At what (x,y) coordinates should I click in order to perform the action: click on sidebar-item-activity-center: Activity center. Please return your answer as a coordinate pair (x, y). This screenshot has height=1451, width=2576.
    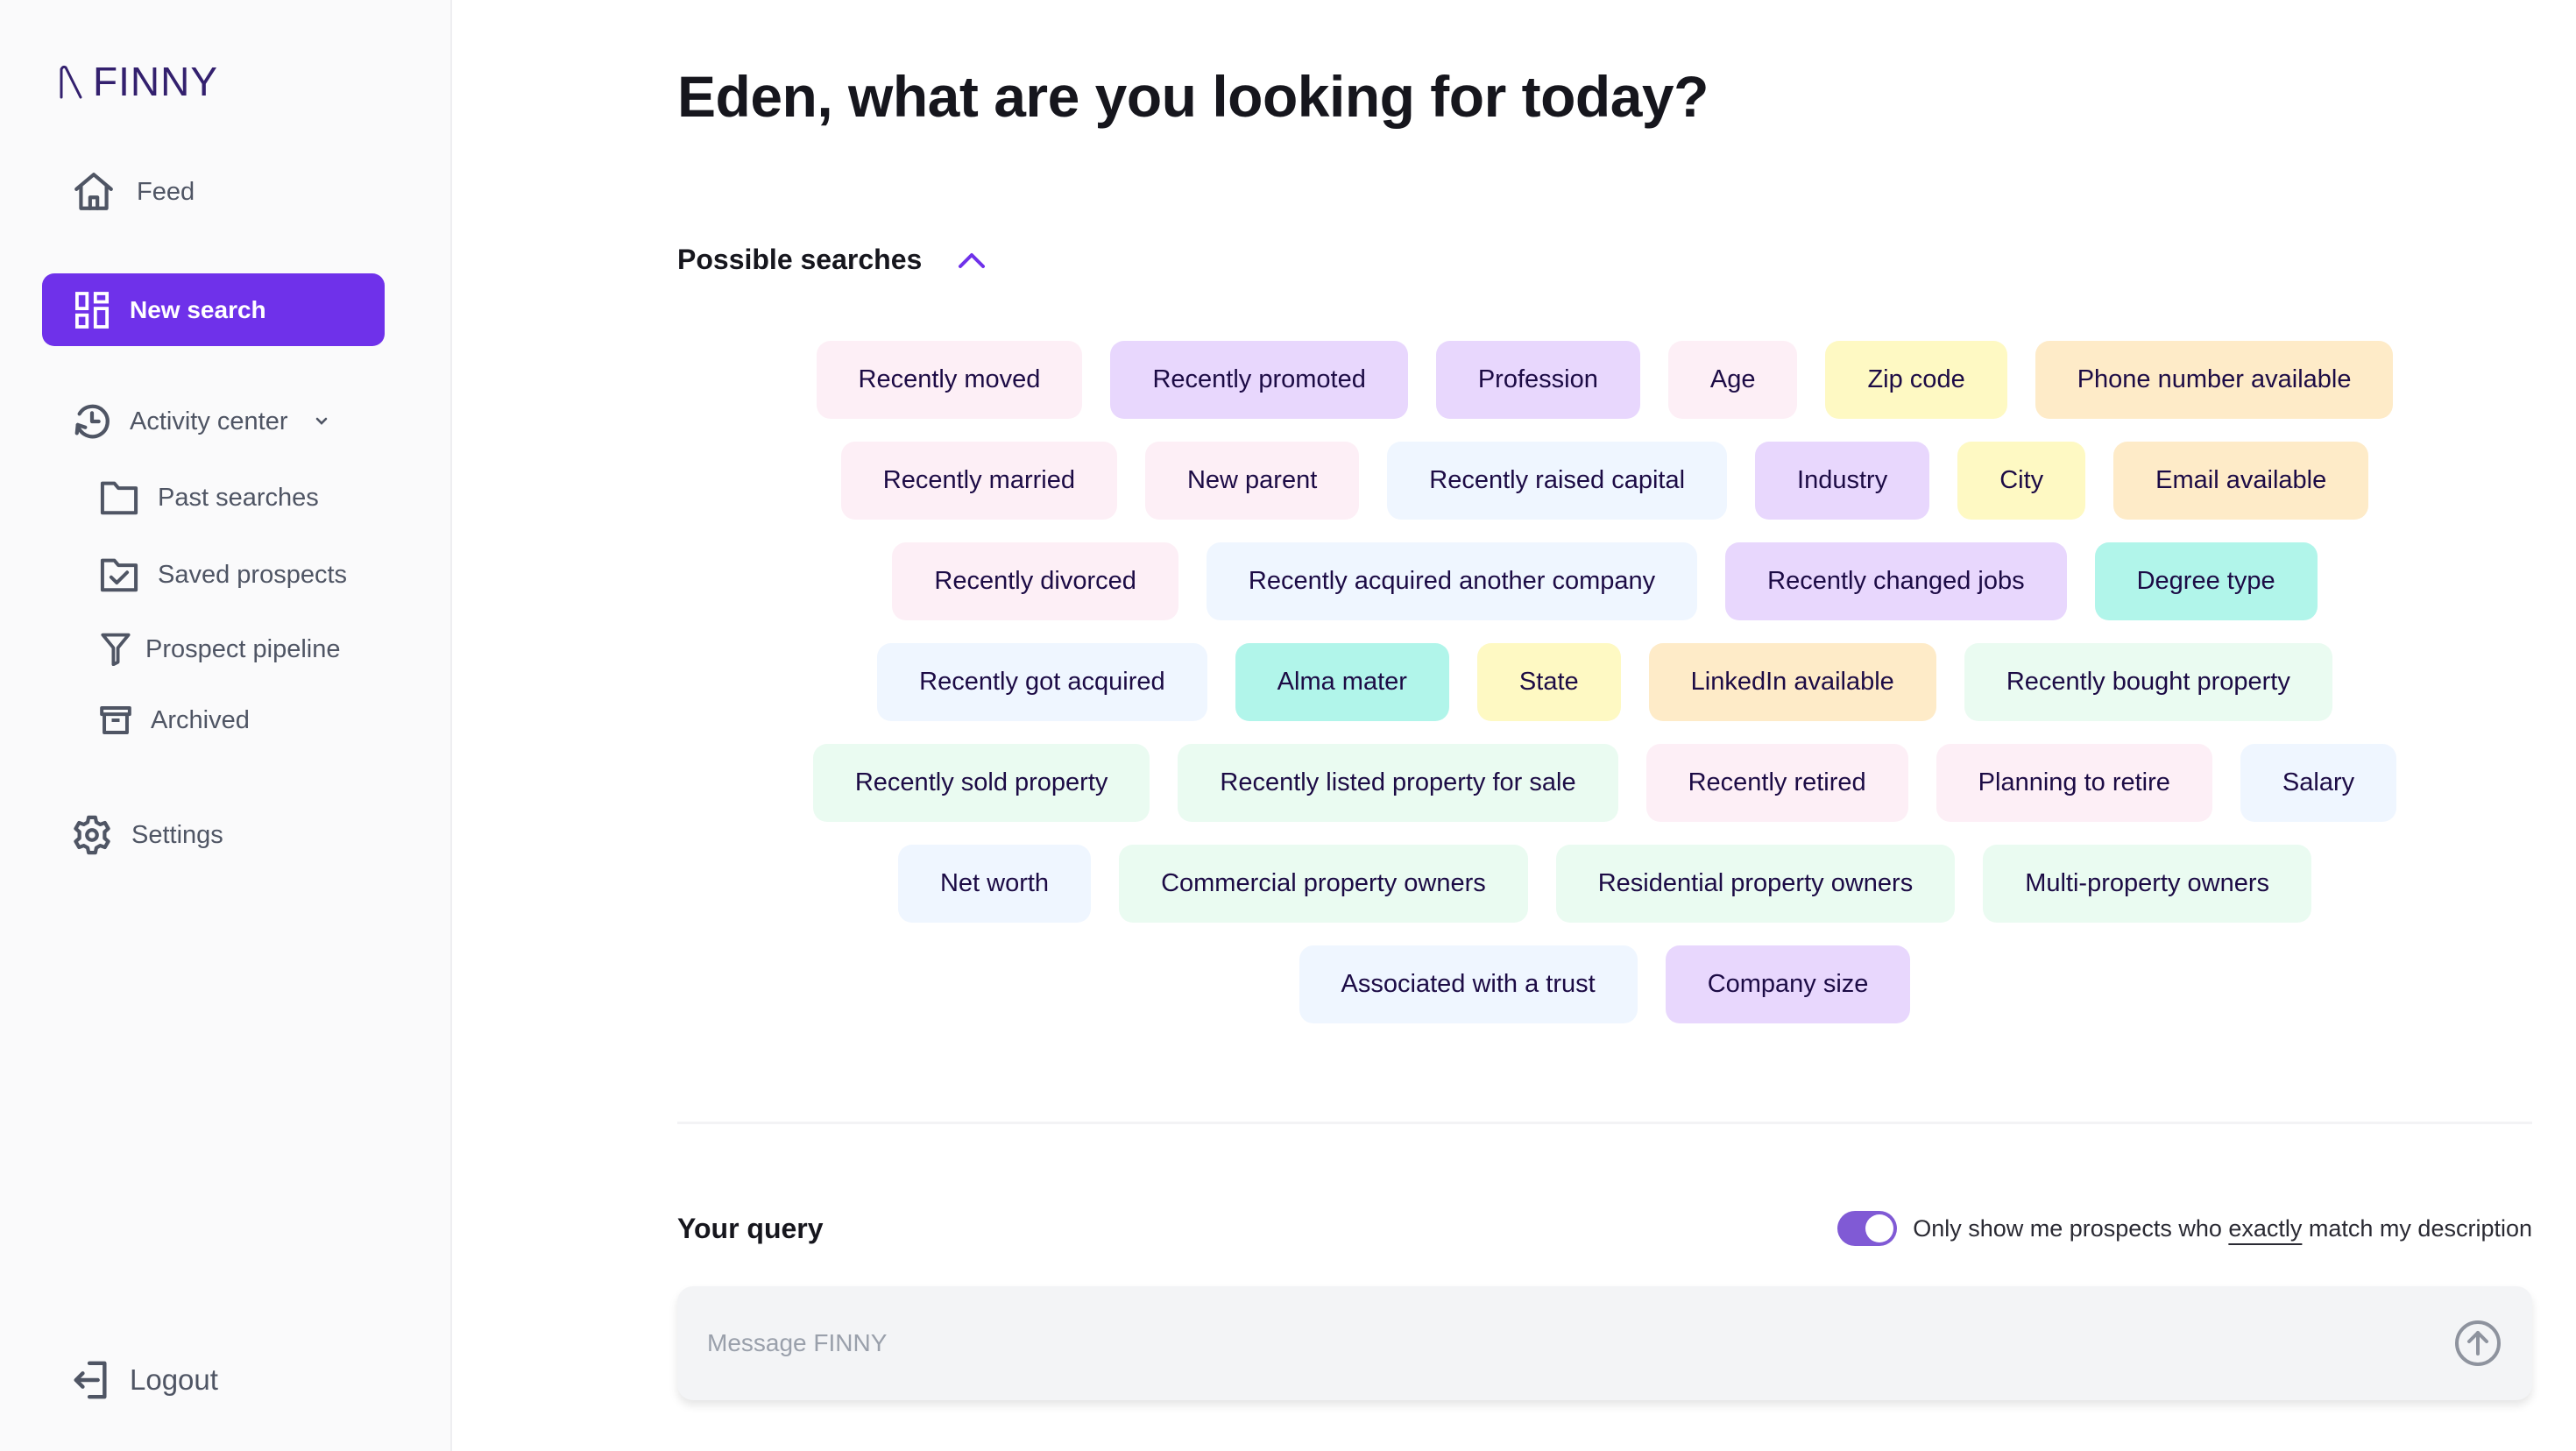
    Looking at the image, I should click on (201, 421).